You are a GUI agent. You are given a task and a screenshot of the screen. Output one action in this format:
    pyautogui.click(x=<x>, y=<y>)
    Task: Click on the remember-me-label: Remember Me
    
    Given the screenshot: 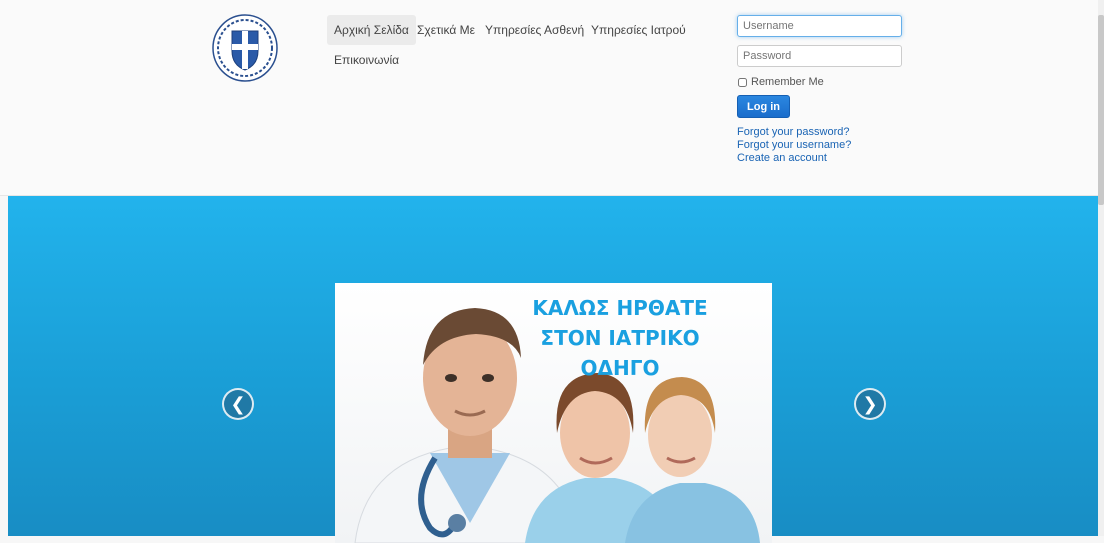 What is the action you would take?
    pyautogui.click(x=787, y=82)
    